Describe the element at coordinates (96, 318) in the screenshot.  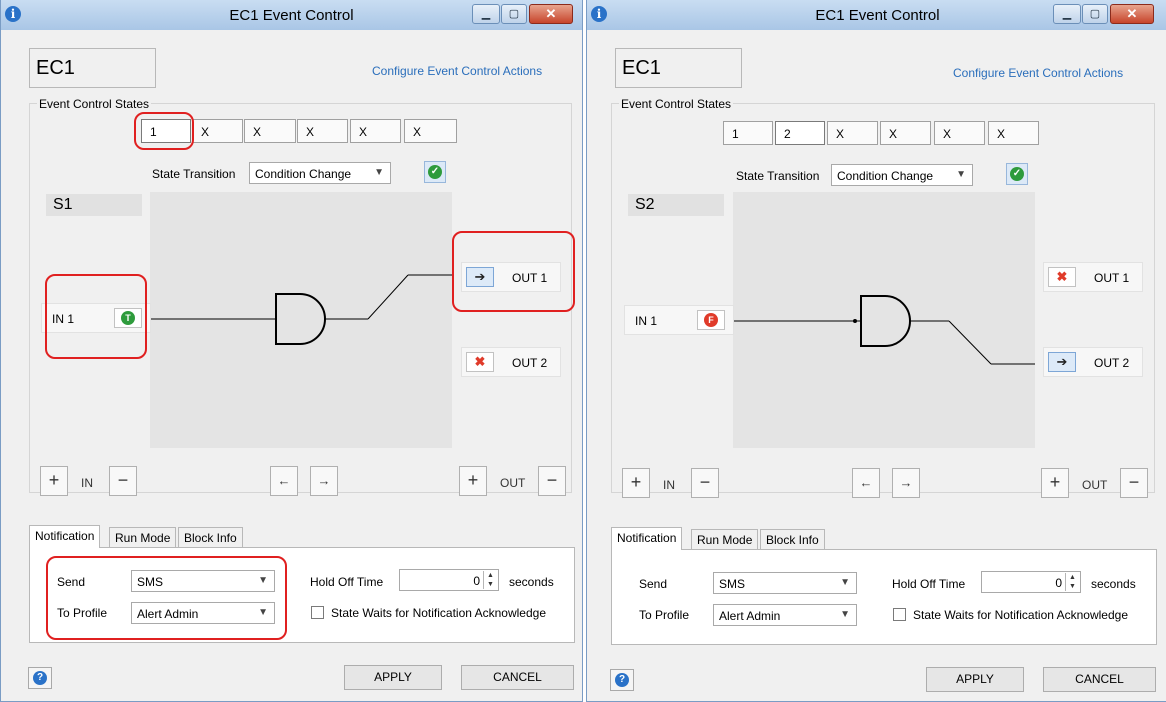
I see `input-block: IN 1 T` at that location.